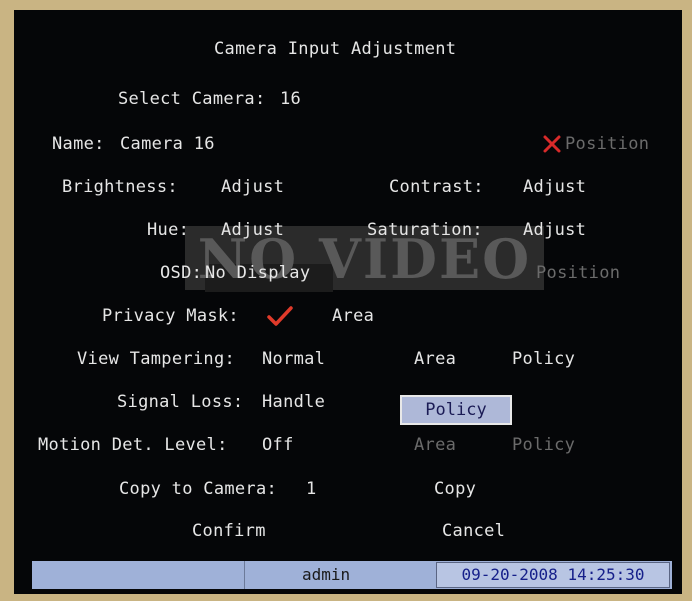  I want to click on signal-loss-value: Handle, so click(293, 402).